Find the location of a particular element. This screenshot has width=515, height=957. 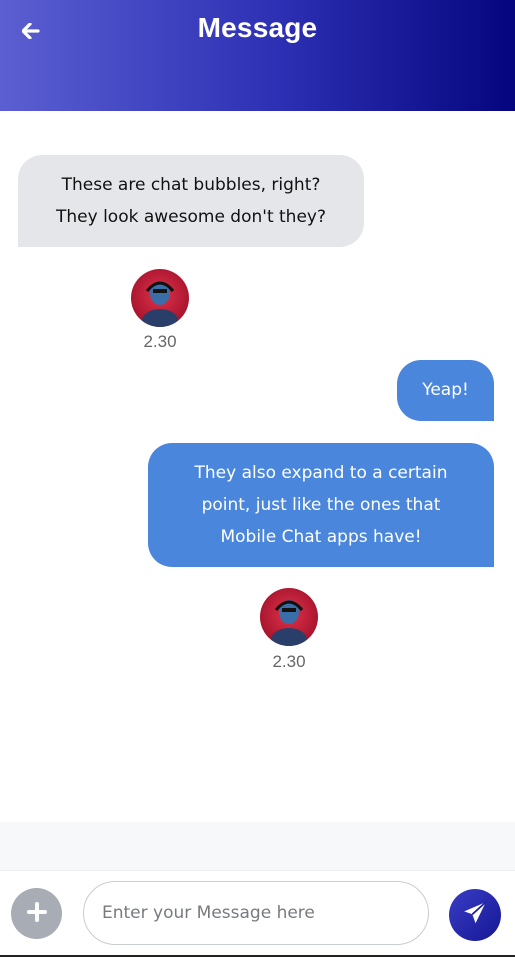

paper-plane-icon is located at coordinates (475, 915).